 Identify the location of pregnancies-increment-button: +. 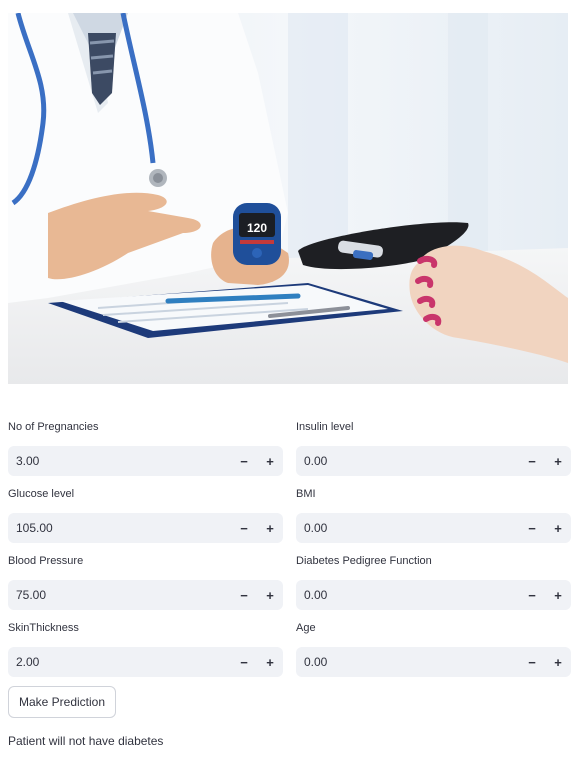
(270, 461).